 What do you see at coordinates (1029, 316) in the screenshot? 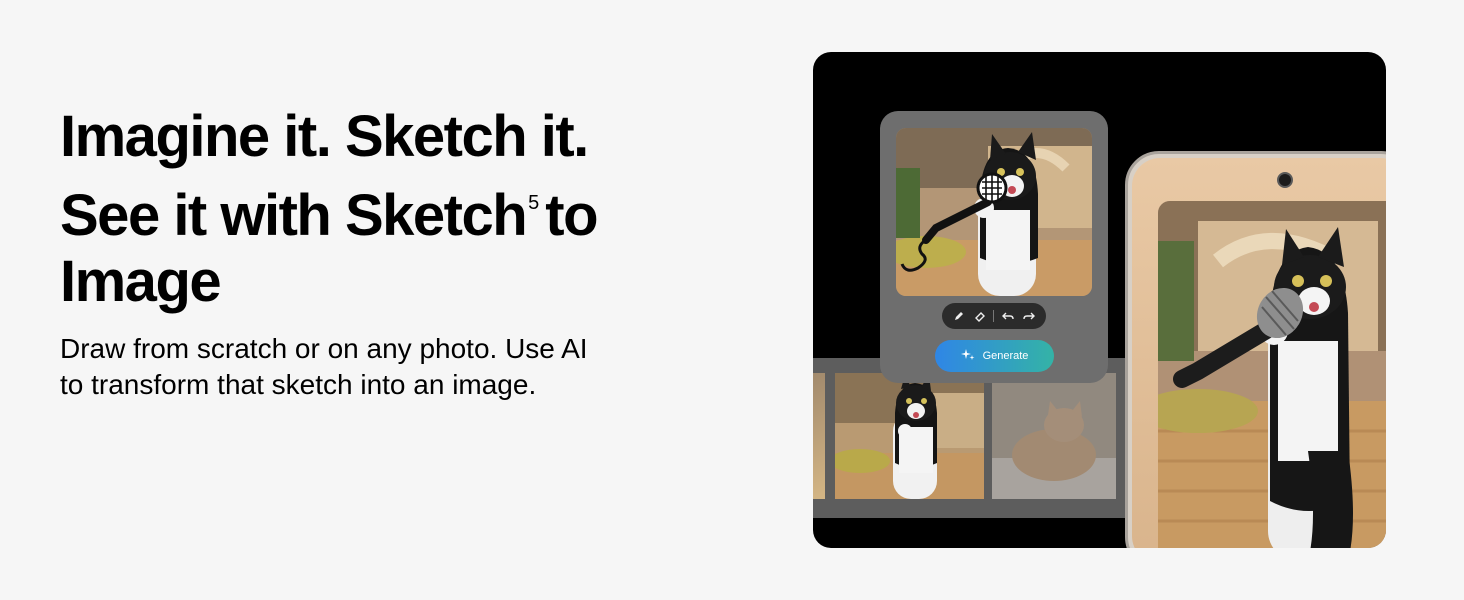
I see `redo-icon` at bounding box center [1029, 316].